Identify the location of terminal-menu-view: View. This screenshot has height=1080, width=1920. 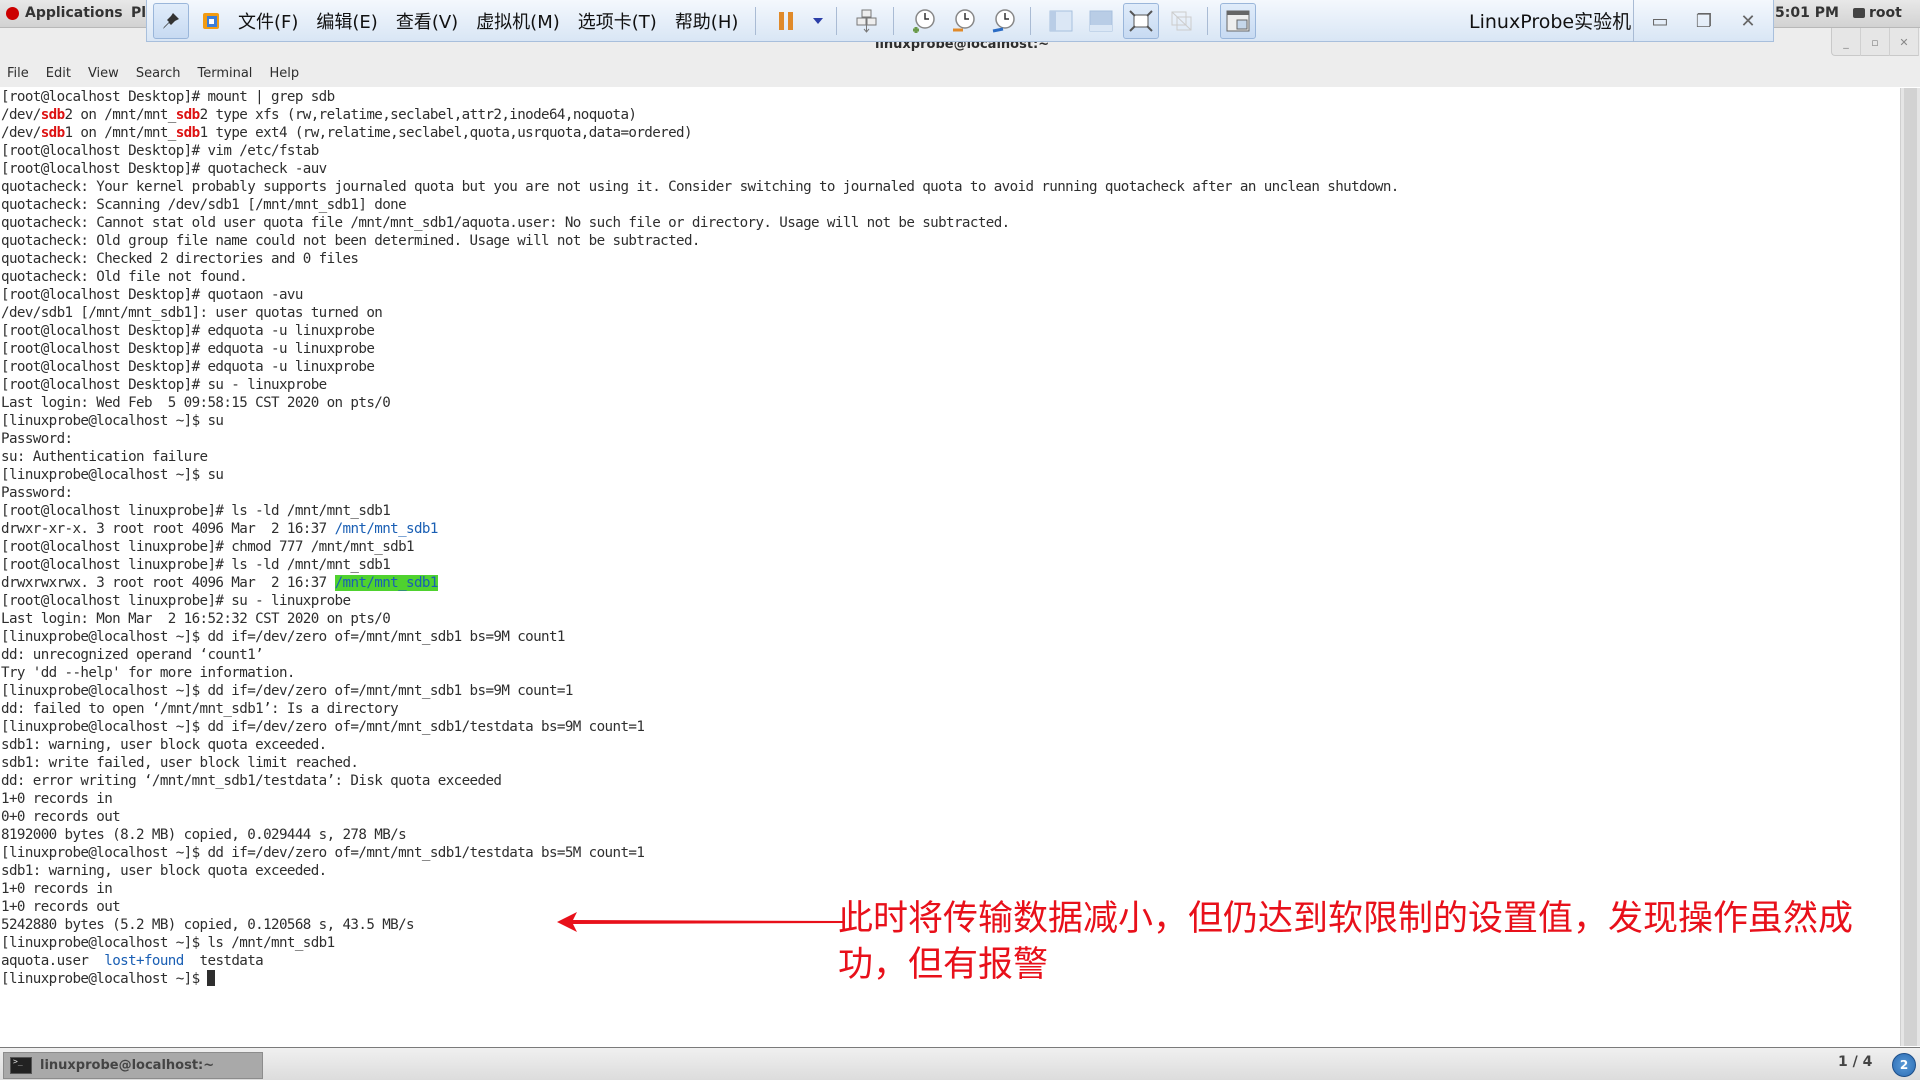
(103, 73).